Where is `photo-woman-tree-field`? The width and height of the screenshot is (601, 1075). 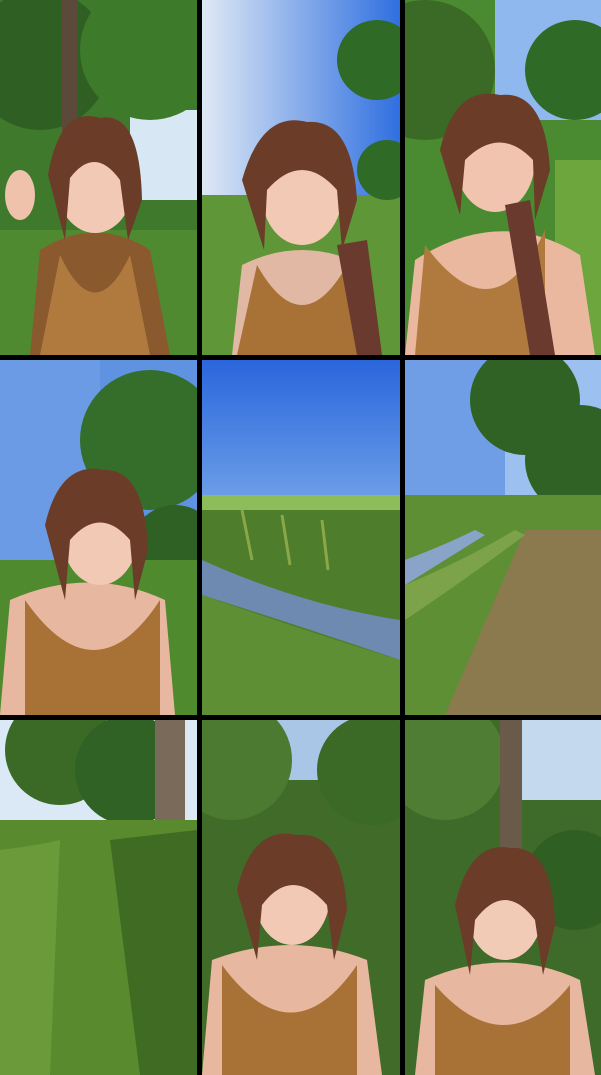
photo-woman-tree-field is located at coordinates (98, 537).